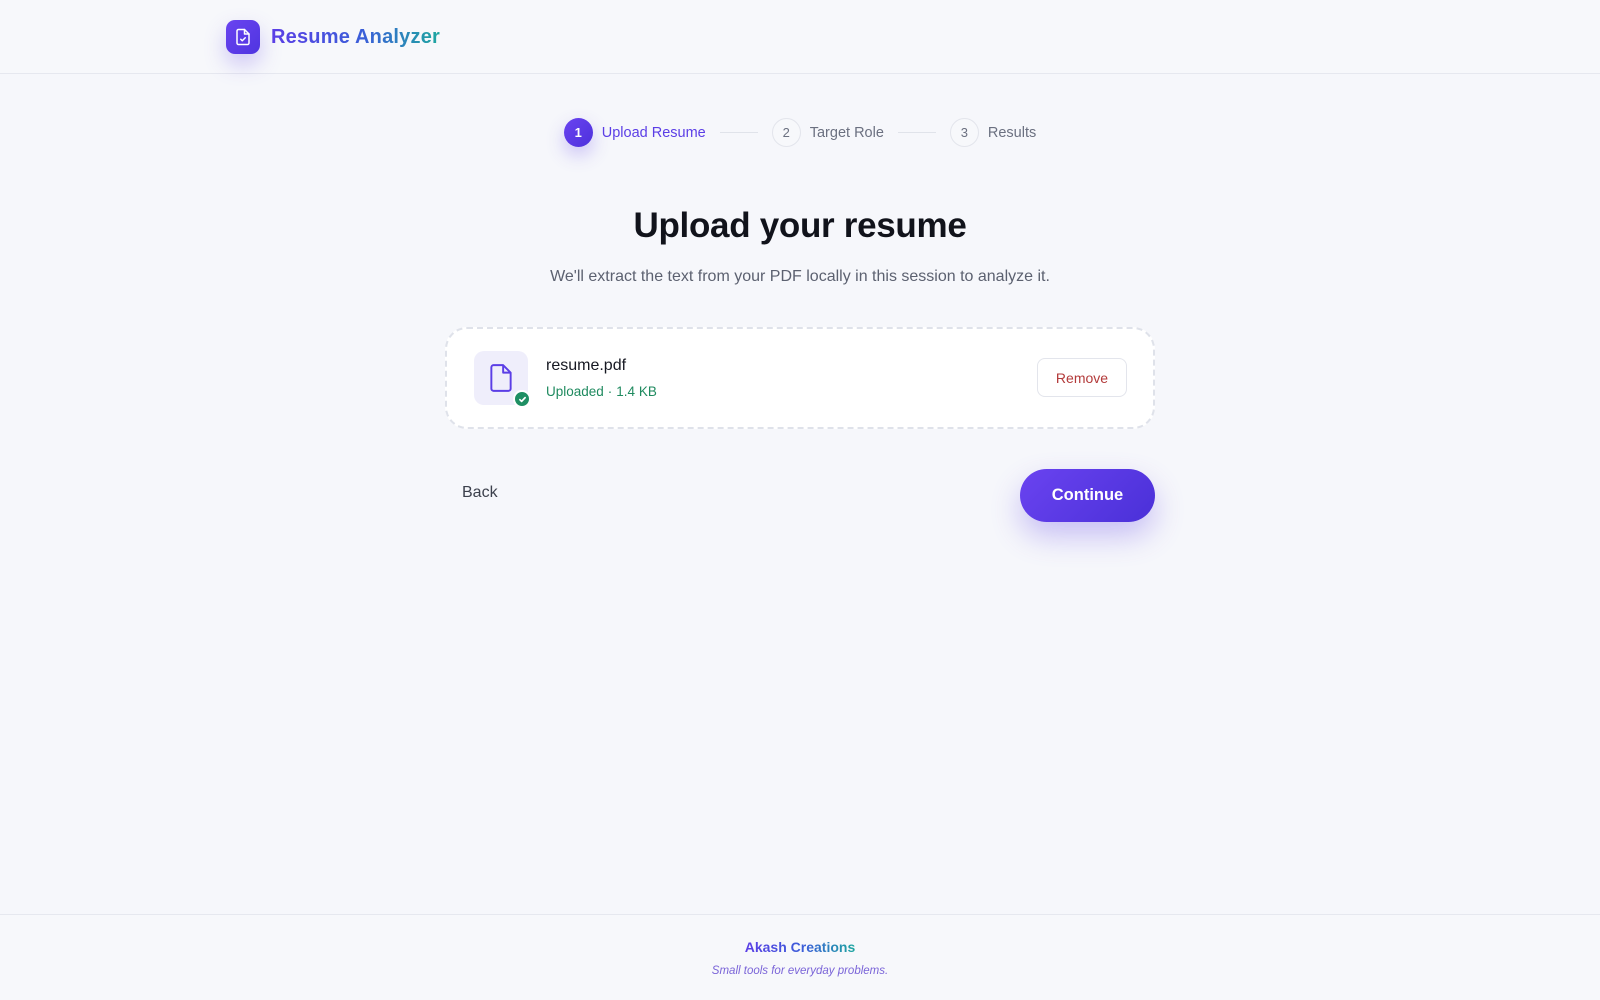  I want to click on step-upload-resume: 1 Upload Resume, so click(634, 132).